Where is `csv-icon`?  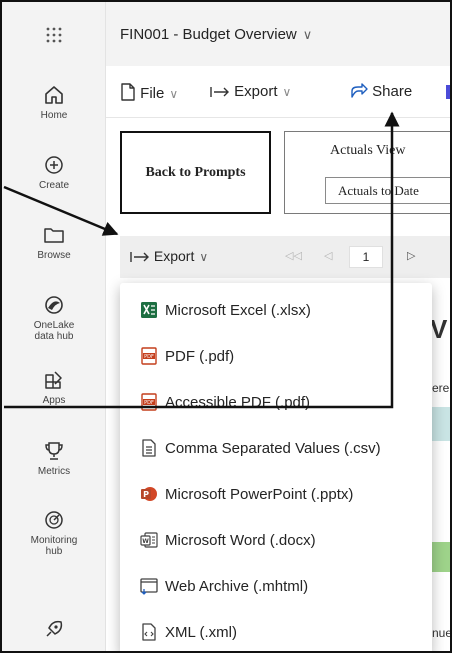
csv-icon is located at coordinates (149, 448).